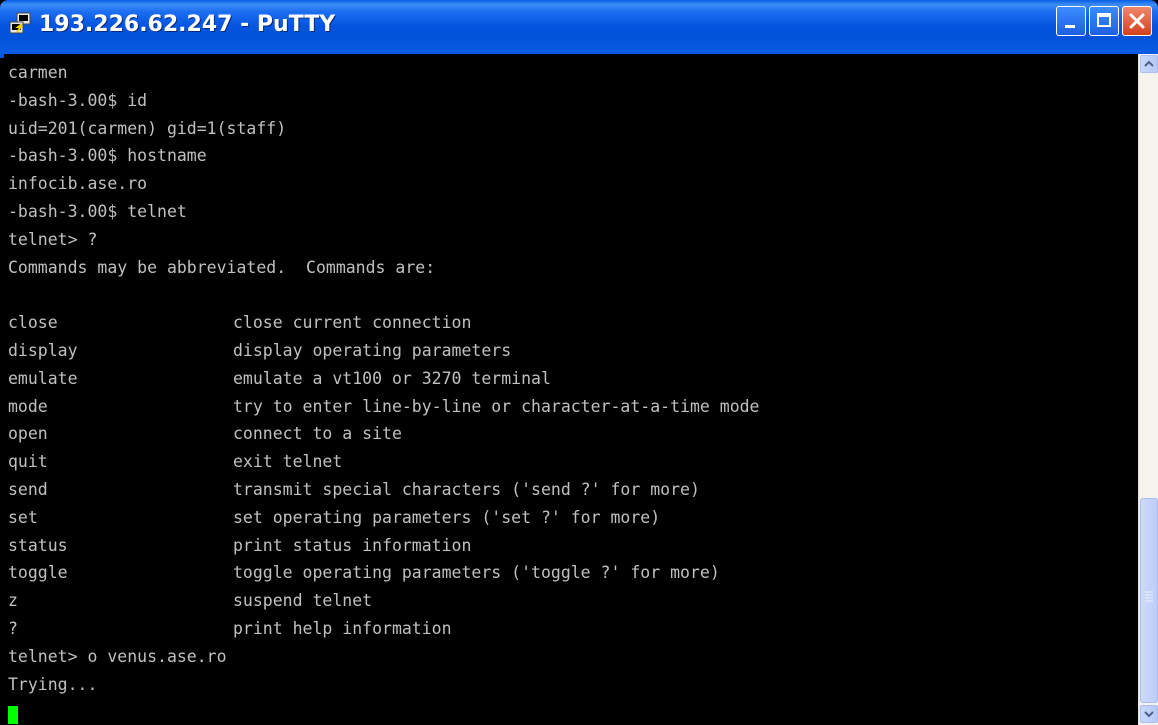  Describe the element at coordinates (13, 628) in the screenshot. I see `command-name: ?` at that location.